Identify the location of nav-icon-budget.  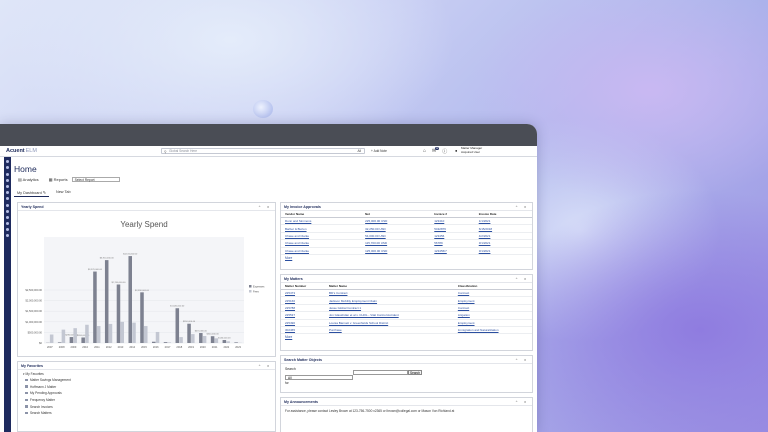
(7, 205).